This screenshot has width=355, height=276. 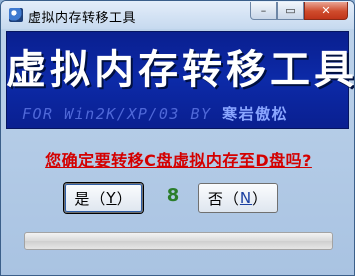 What do you see at coordinates (178, 241) in the screenshot?
I see `progress-bar` at bounding box center [178, 241].